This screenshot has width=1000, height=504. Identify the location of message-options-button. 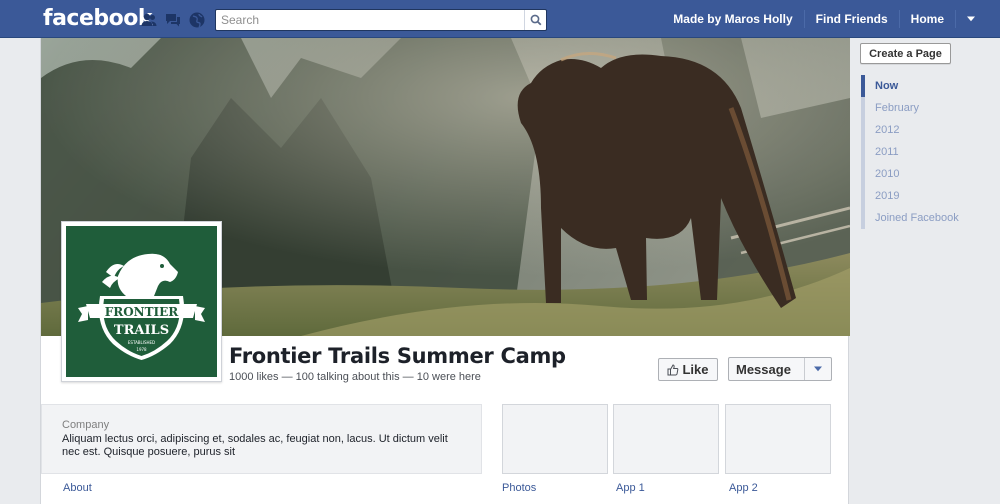
(817, 369).